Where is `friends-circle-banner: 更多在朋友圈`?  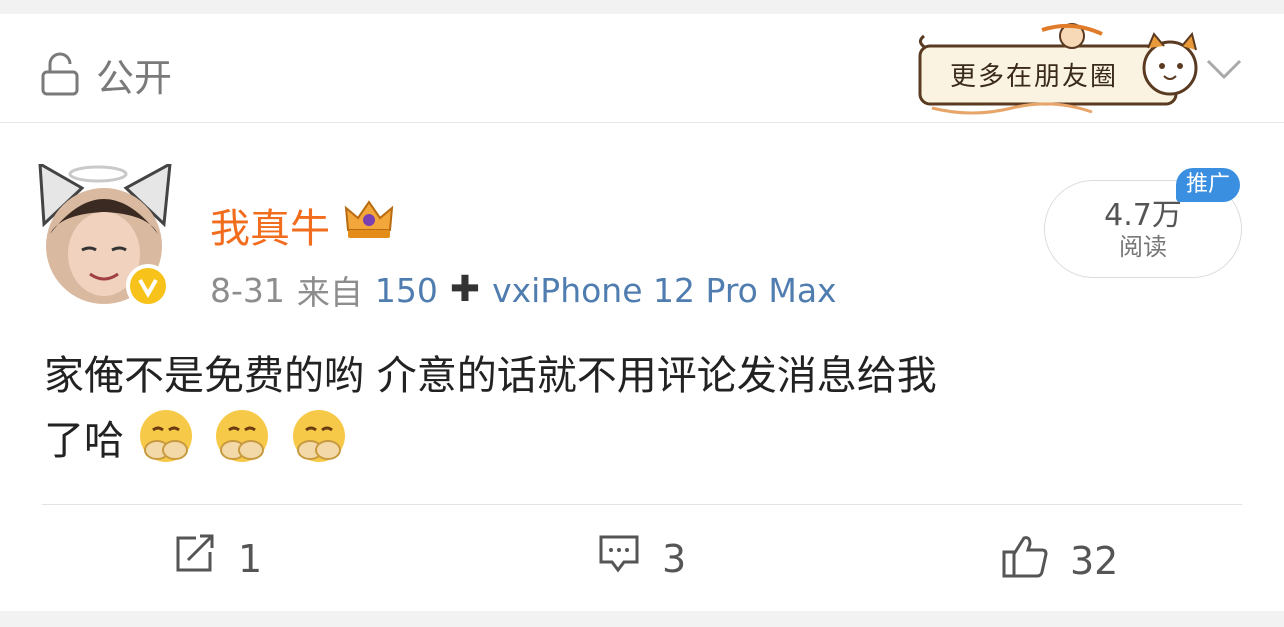
friends-circle-banner: 更多在朋友圈 is located at coordinates (1057, 69).